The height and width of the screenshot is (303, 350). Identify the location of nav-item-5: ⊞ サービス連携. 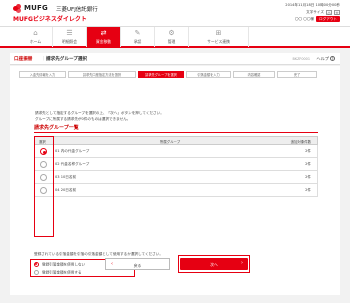
(219, 37).